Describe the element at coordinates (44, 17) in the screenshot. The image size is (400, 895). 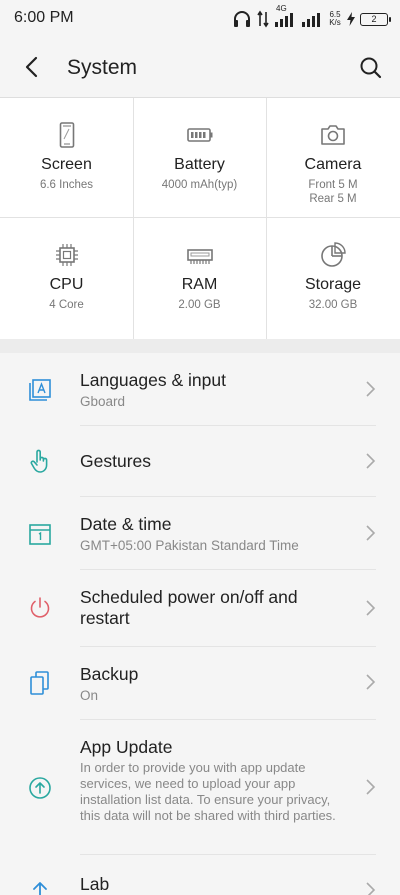
I see `status-time: 6:00 PM` at that location.